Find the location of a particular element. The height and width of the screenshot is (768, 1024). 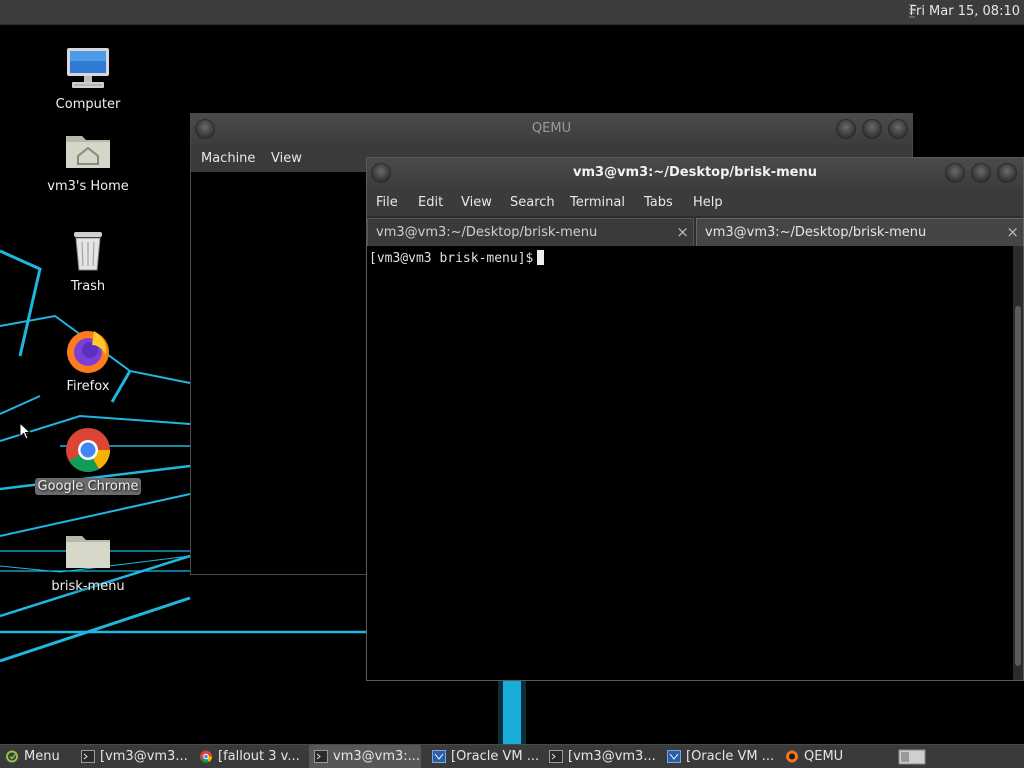

menu-edit: Edit is located at coordinates (430, 202).